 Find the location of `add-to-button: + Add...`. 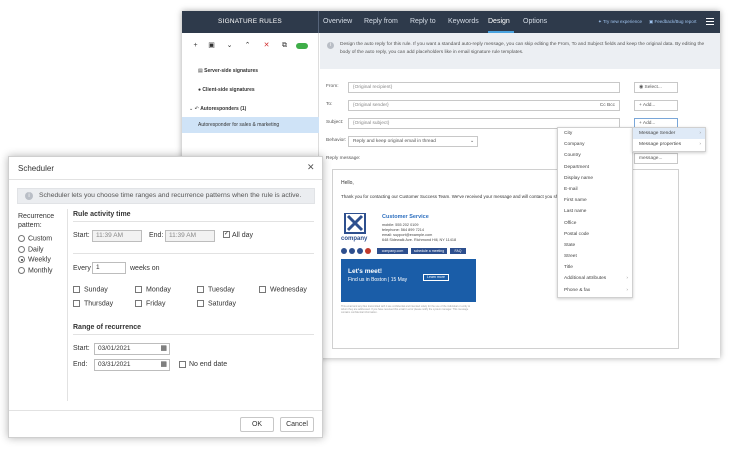

add-to-button: + Add... is located at coordinates (656, 105).